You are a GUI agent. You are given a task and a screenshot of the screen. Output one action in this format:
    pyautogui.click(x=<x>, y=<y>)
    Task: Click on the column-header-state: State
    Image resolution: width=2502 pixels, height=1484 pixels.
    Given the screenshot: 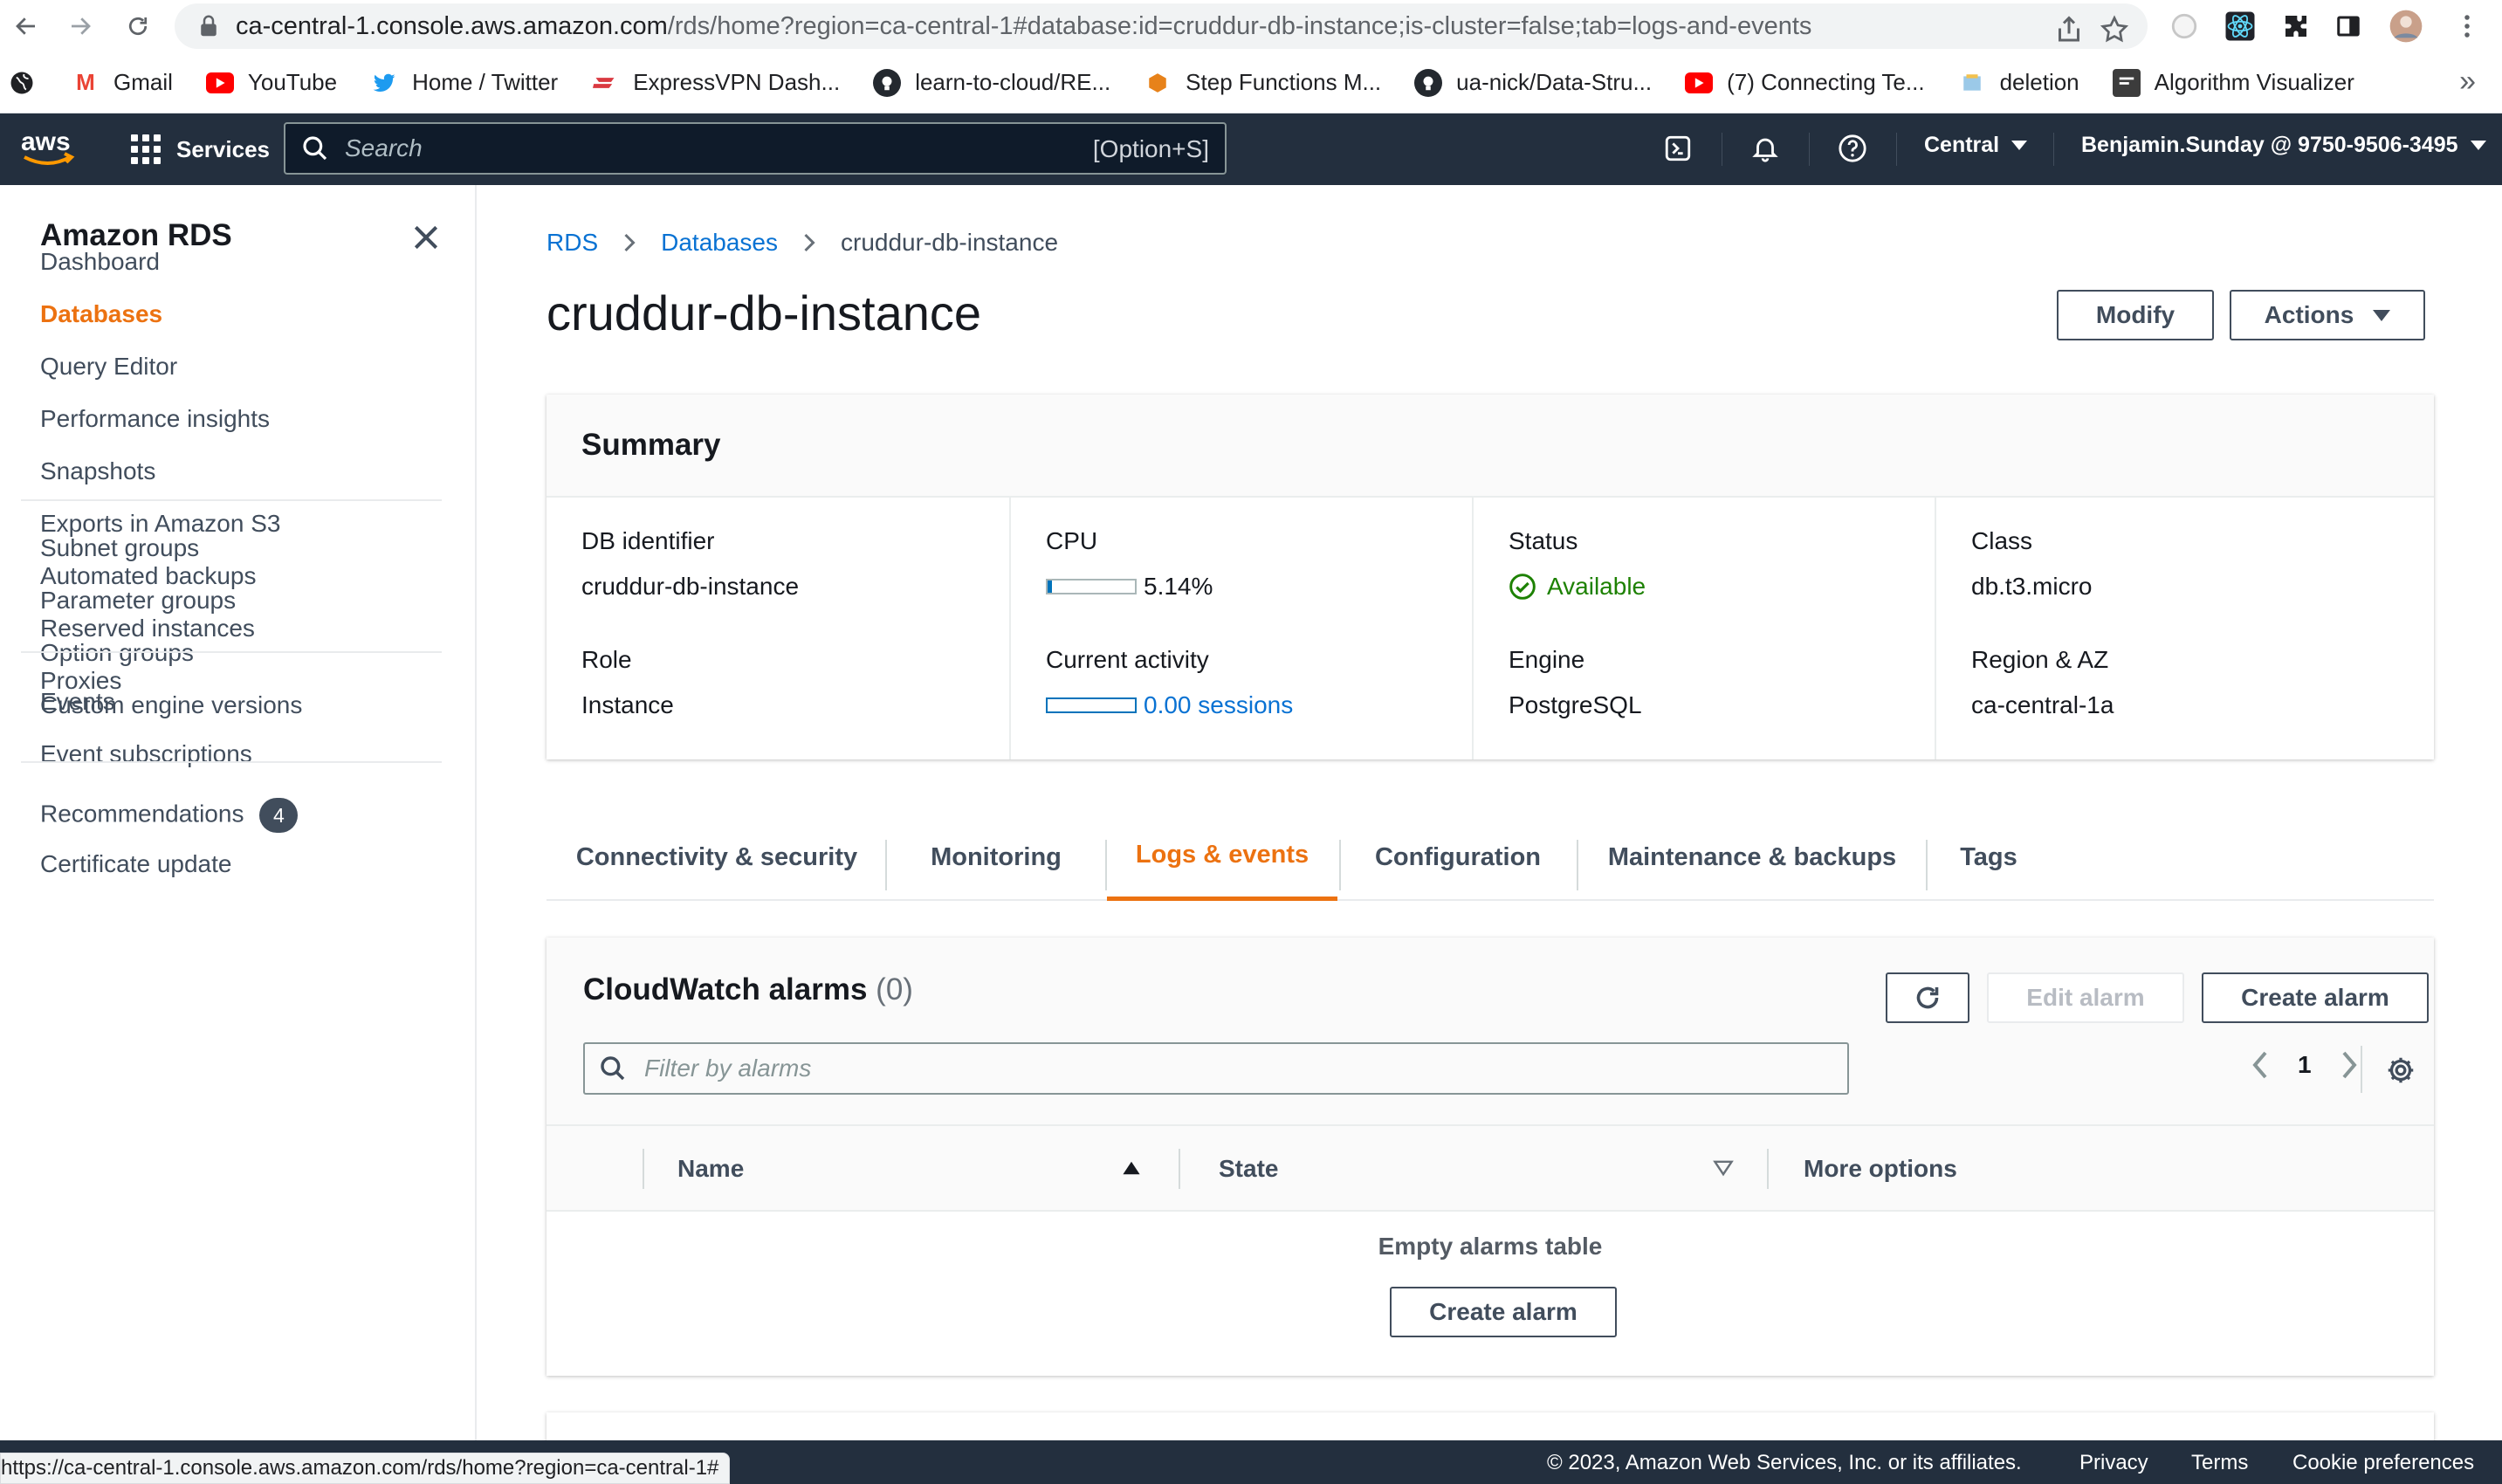 What is the action you would take?
    pyautogui.click(x=1248, y=1169)
    